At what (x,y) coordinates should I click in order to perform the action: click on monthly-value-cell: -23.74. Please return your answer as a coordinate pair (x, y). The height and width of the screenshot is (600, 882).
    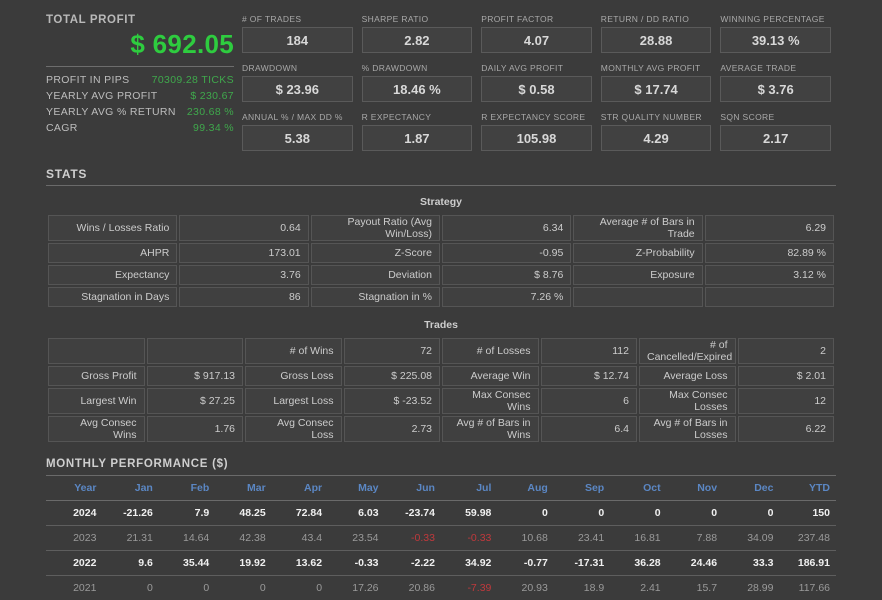
    Looking at the image, I should click on (412, 513).